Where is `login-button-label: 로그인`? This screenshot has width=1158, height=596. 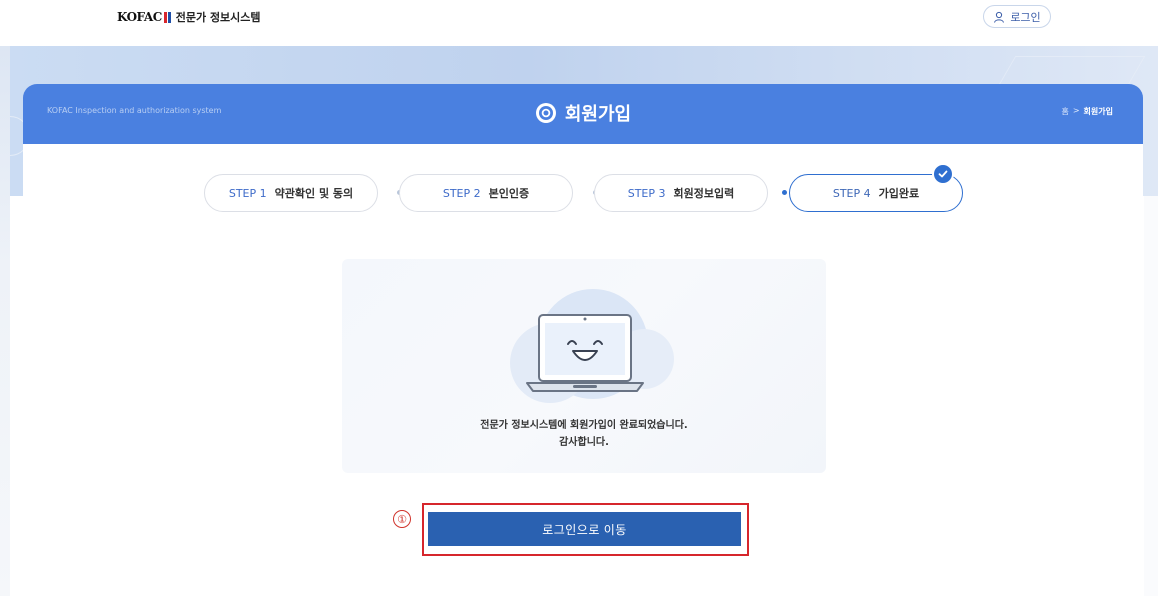 login-button-label: 로그인 is located at coordinates (1025, 17).